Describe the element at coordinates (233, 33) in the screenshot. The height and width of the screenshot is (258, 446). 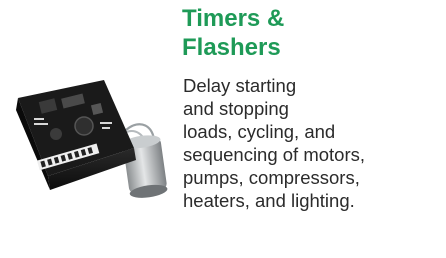
I see `product-title: Timers & Flashers` at that location.